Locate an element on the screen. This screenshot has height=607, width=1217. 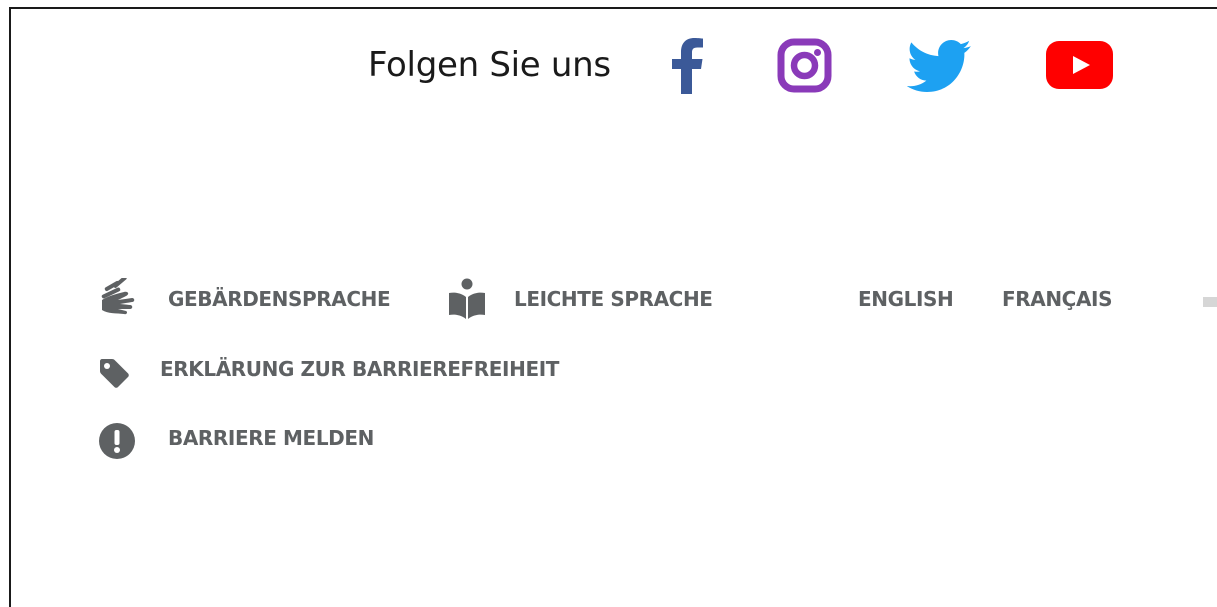
report-barrier-link: BARRIERE MELDEN is located at coordinates (271, 438).